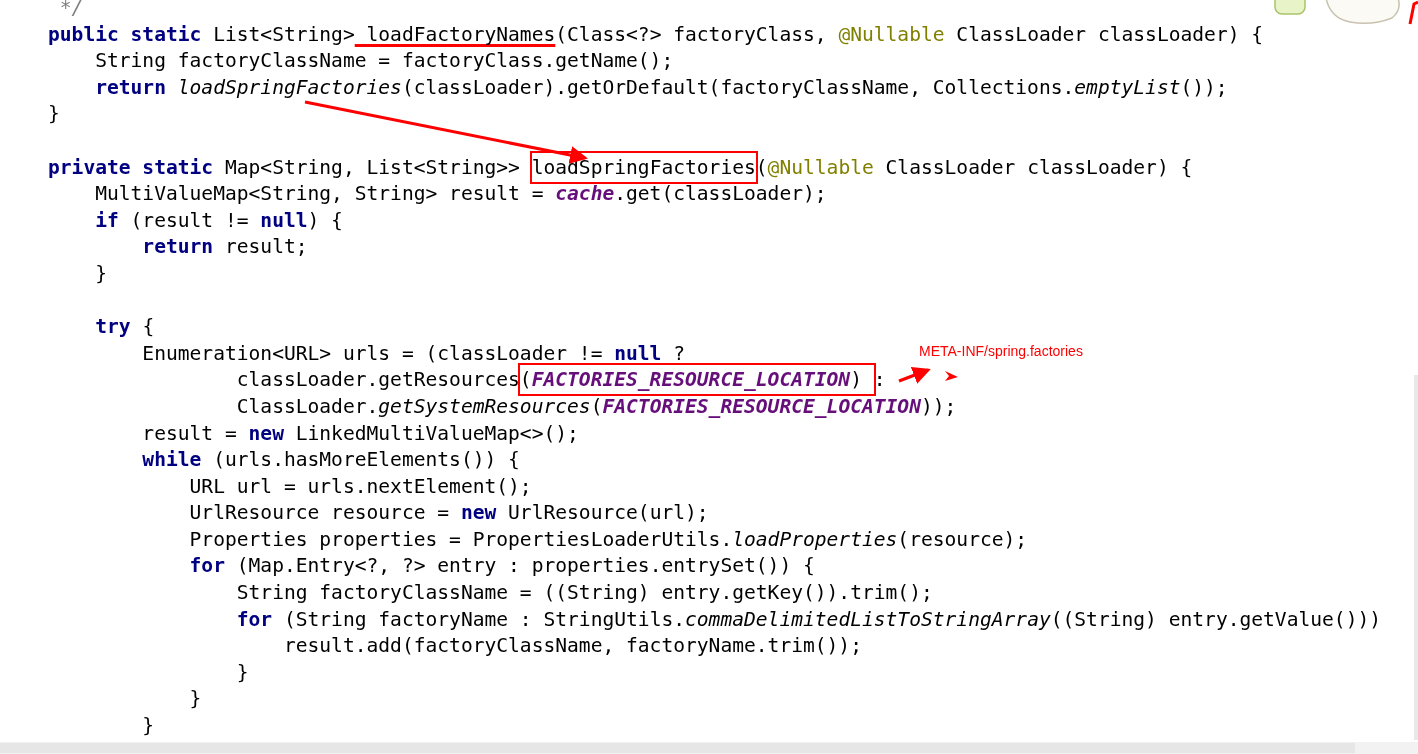 The width and height of the screenshot is (1418, 754). What do you see at coordinates (360, 433) in the screenshot?
I see `code-line: result = new LinkedMultiValueMap<>();` at bounding box center [360, 433].